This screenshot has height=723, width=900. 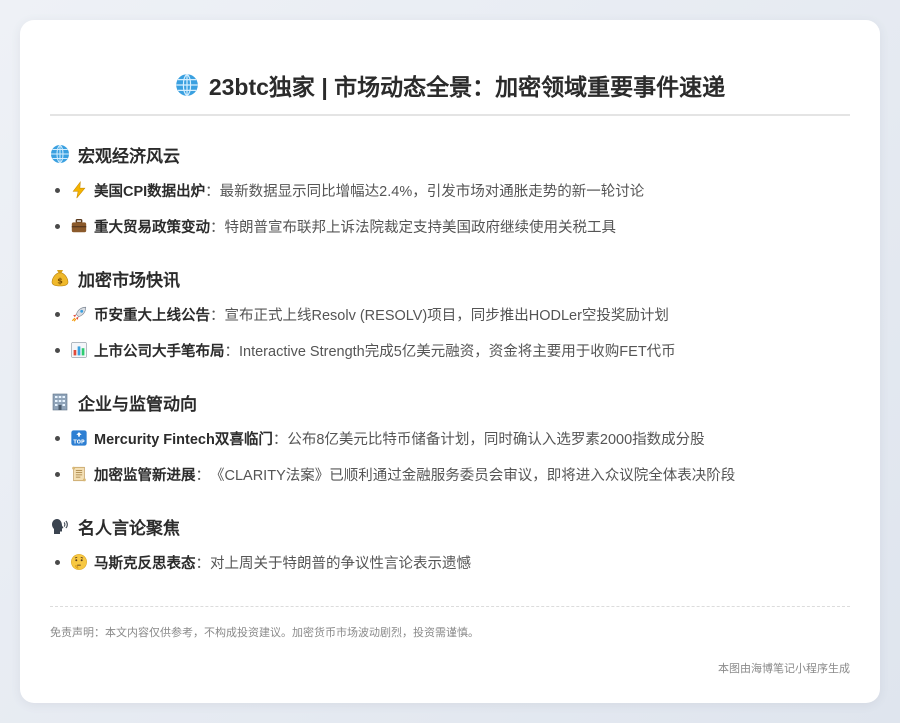 What do you see at coordinates (60, 402) in the screenshot?
I see `office-building-icon` at bounding box center [60, 402].